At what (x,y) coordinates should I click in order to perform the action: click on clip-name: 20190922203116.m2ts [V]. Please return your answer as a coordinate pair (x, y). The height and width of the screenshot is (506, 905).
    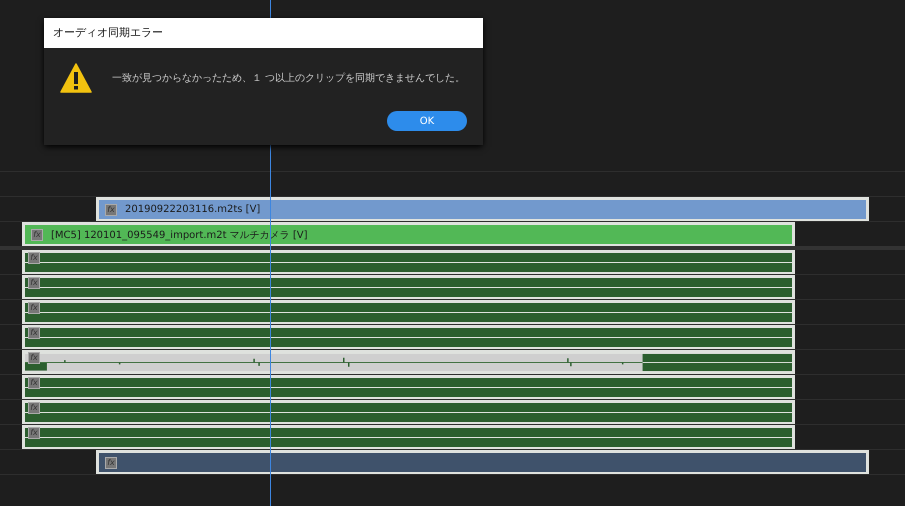
    Looking at the image, I should click on (192, 209).